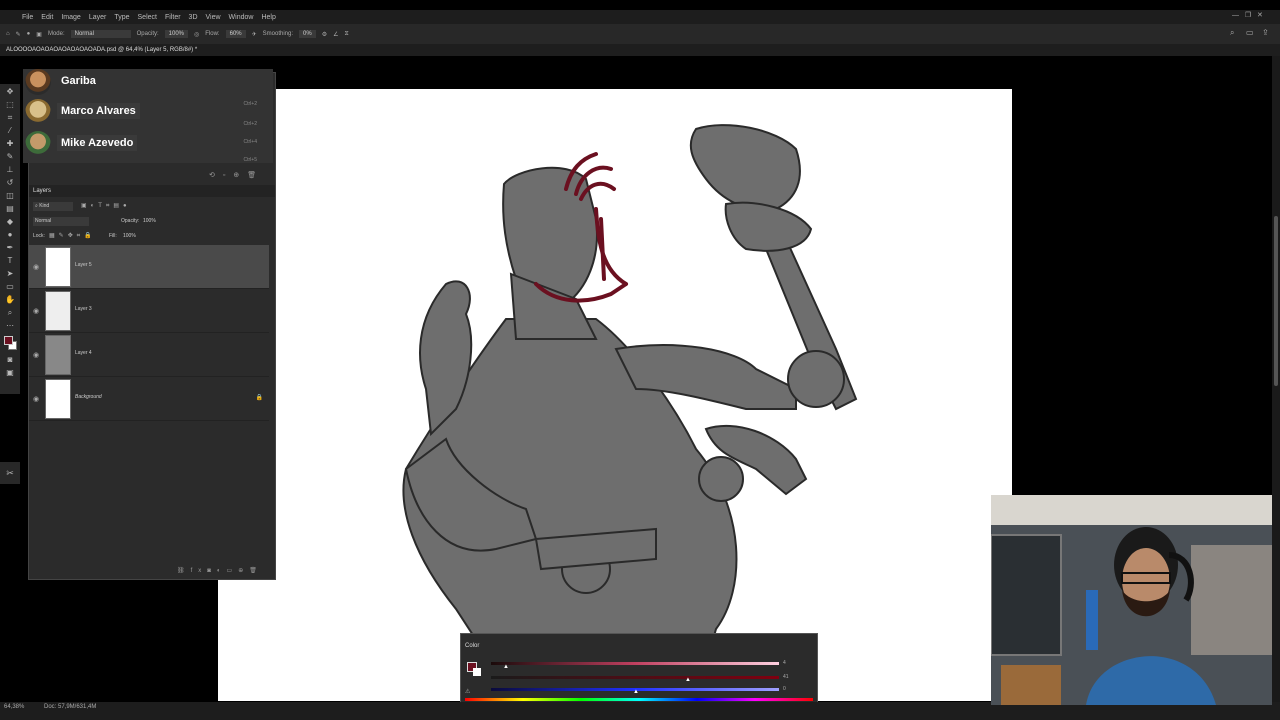 The image size is (1280, 720). Describe the element at coordinates (10, 248) in the screenshot. I see `pen-tool-icon: ✒` at that location.